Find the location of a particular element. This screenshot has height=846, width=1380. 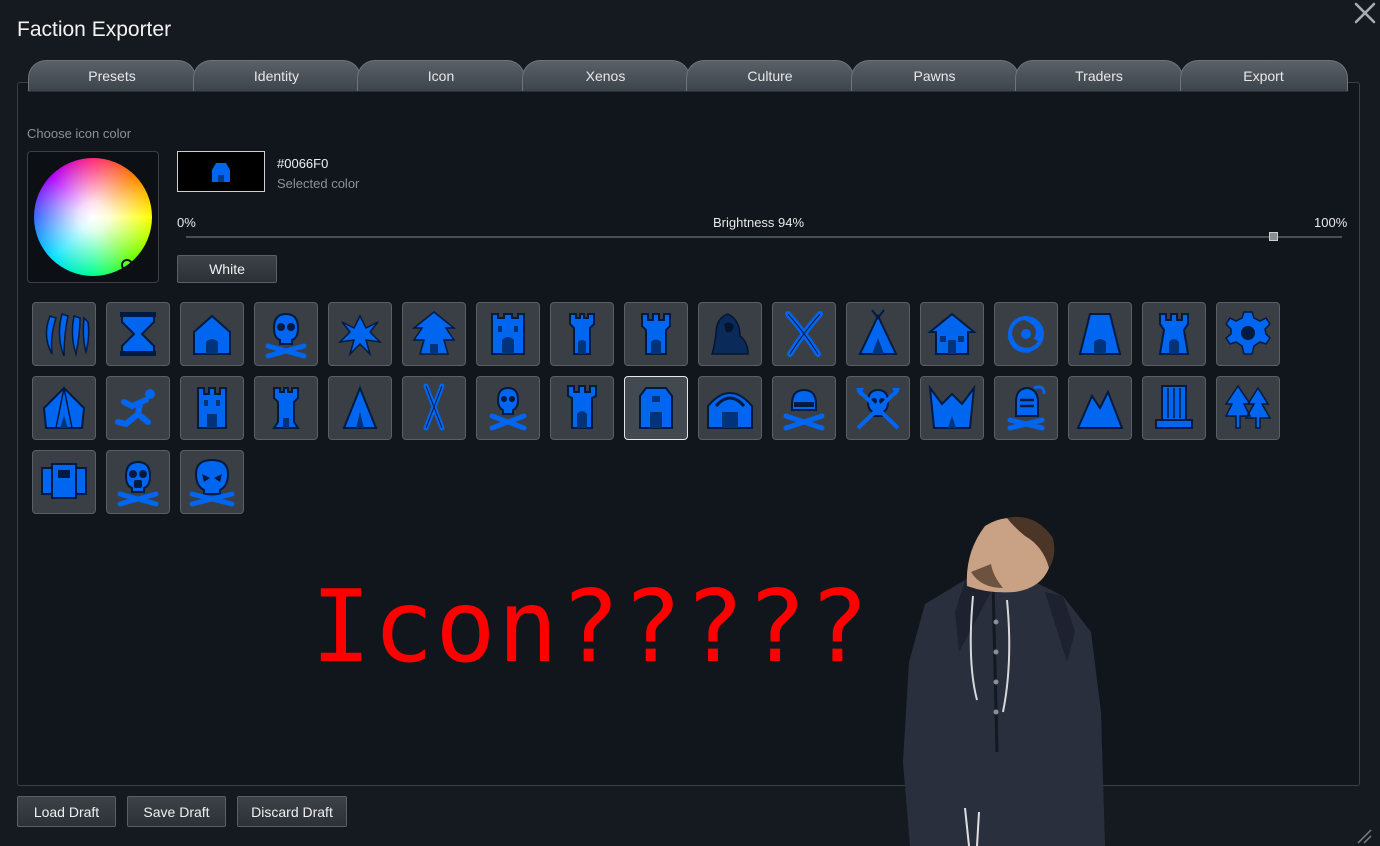

selected-color-swatch is located at coordinates (221, 171).